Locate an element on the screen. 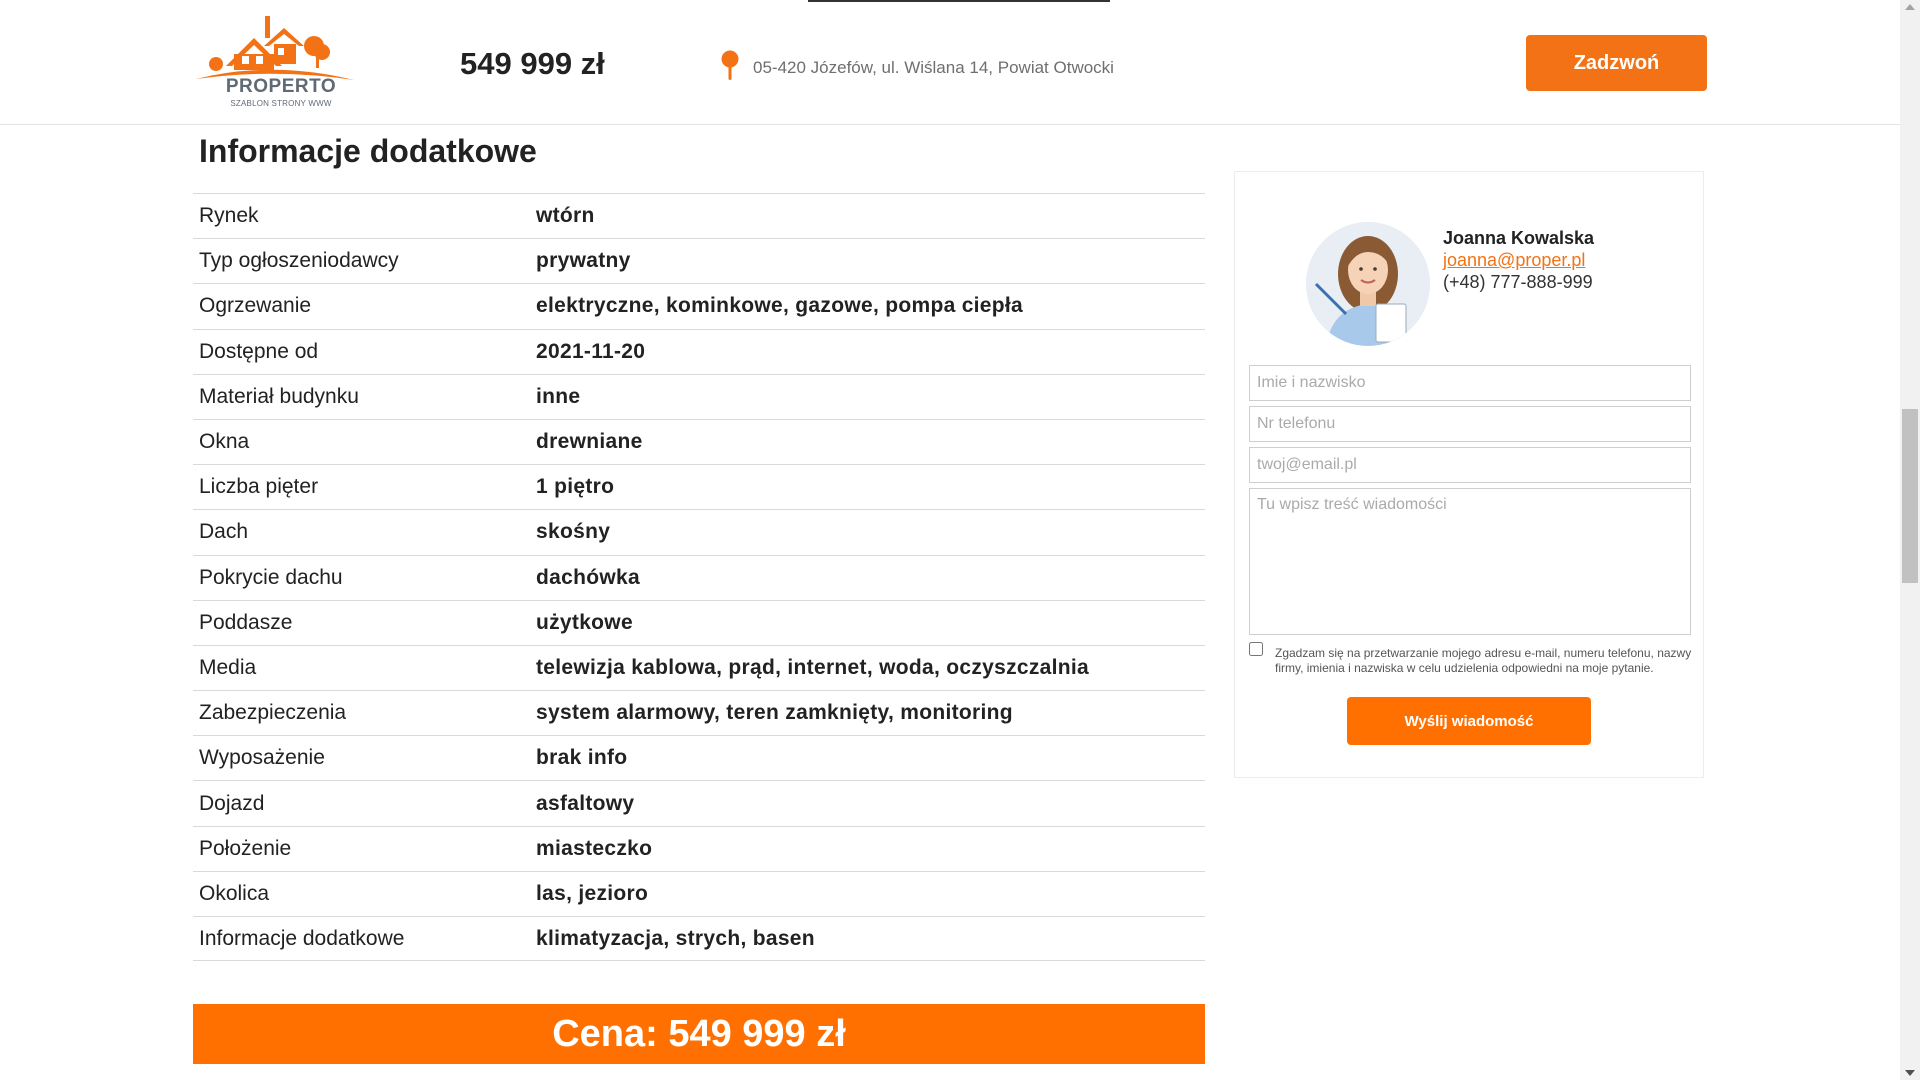  detail-row: Okna drewniane is located at coordinates (699, 441).